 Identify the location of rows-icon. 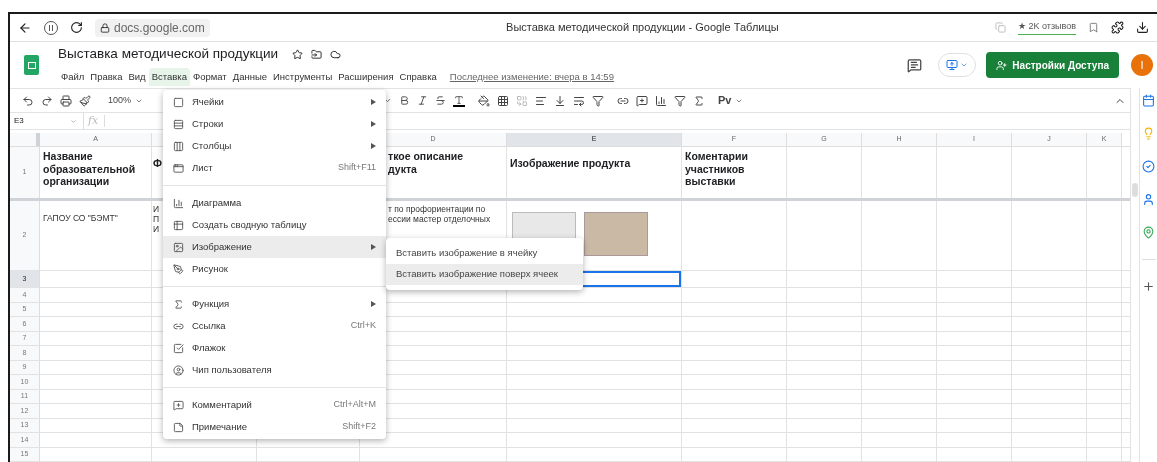
(178, 124).